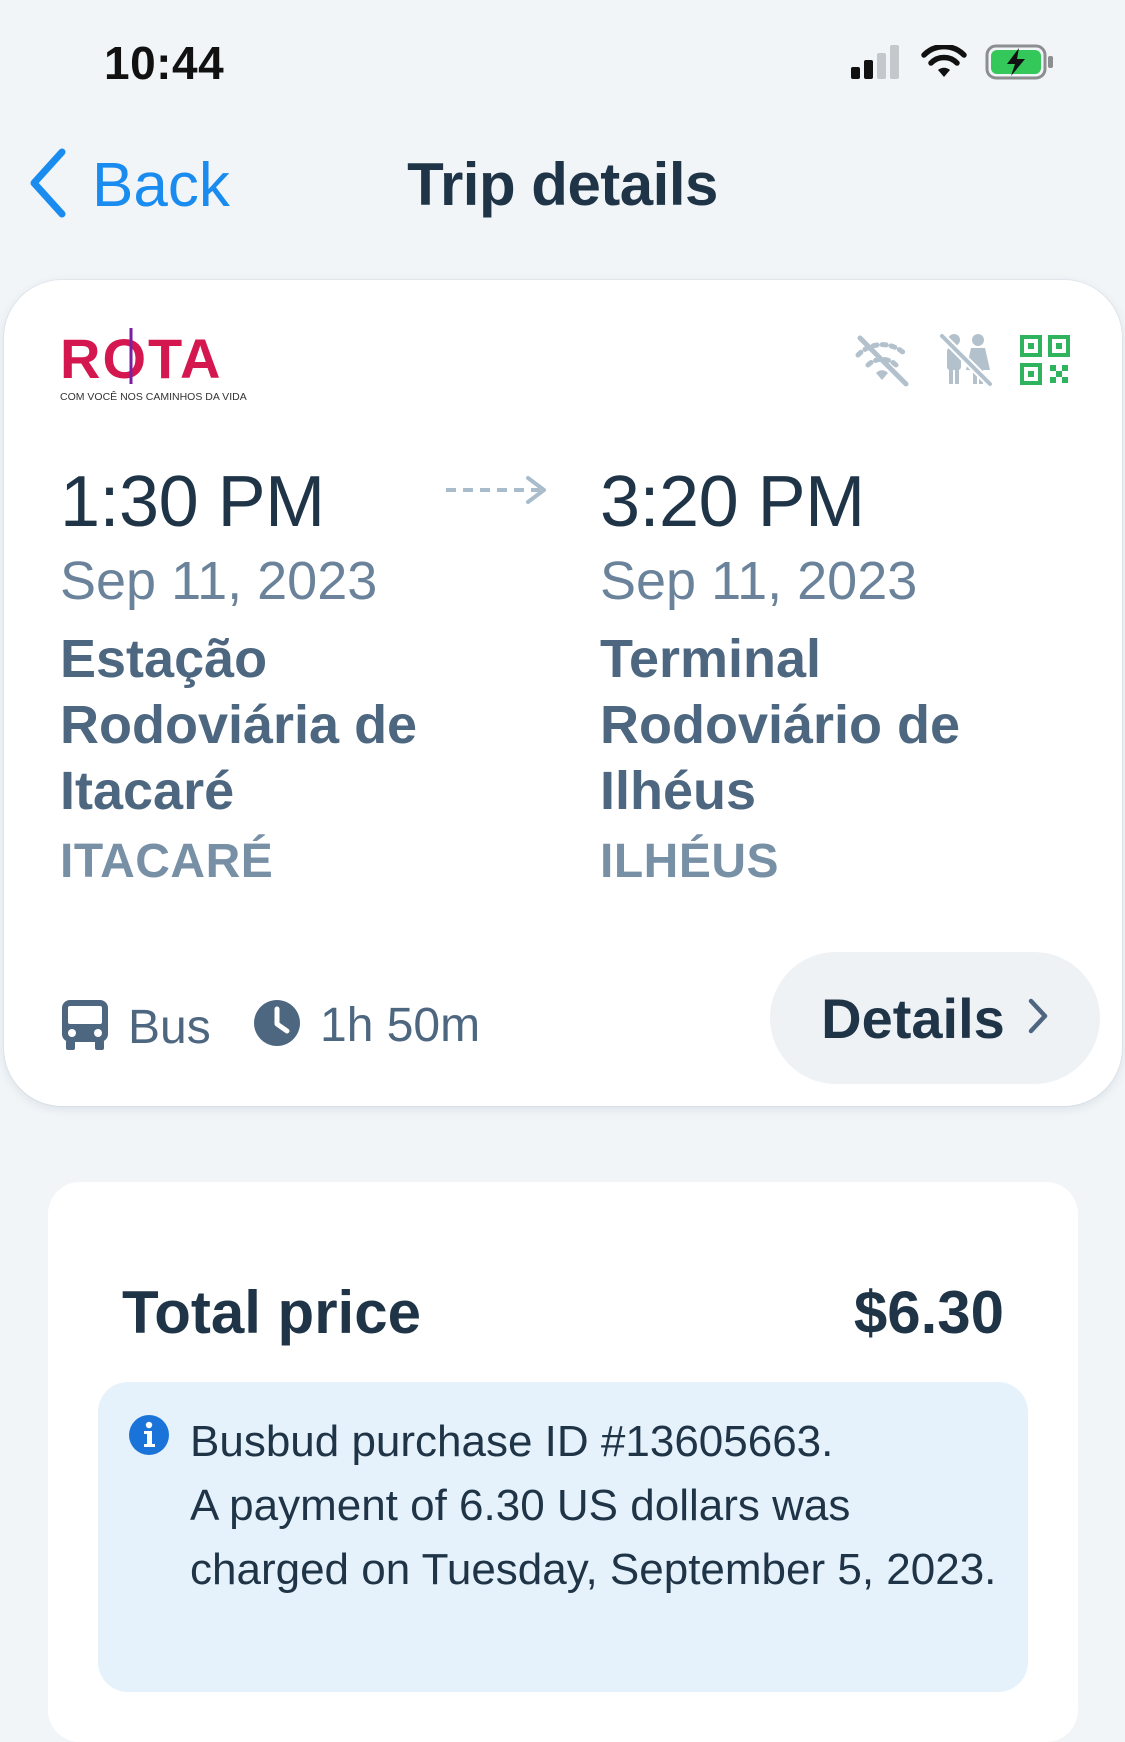  Describe the element at coordinates (913, 1018) in the screenshot. I see `details-label: Details` at that location.